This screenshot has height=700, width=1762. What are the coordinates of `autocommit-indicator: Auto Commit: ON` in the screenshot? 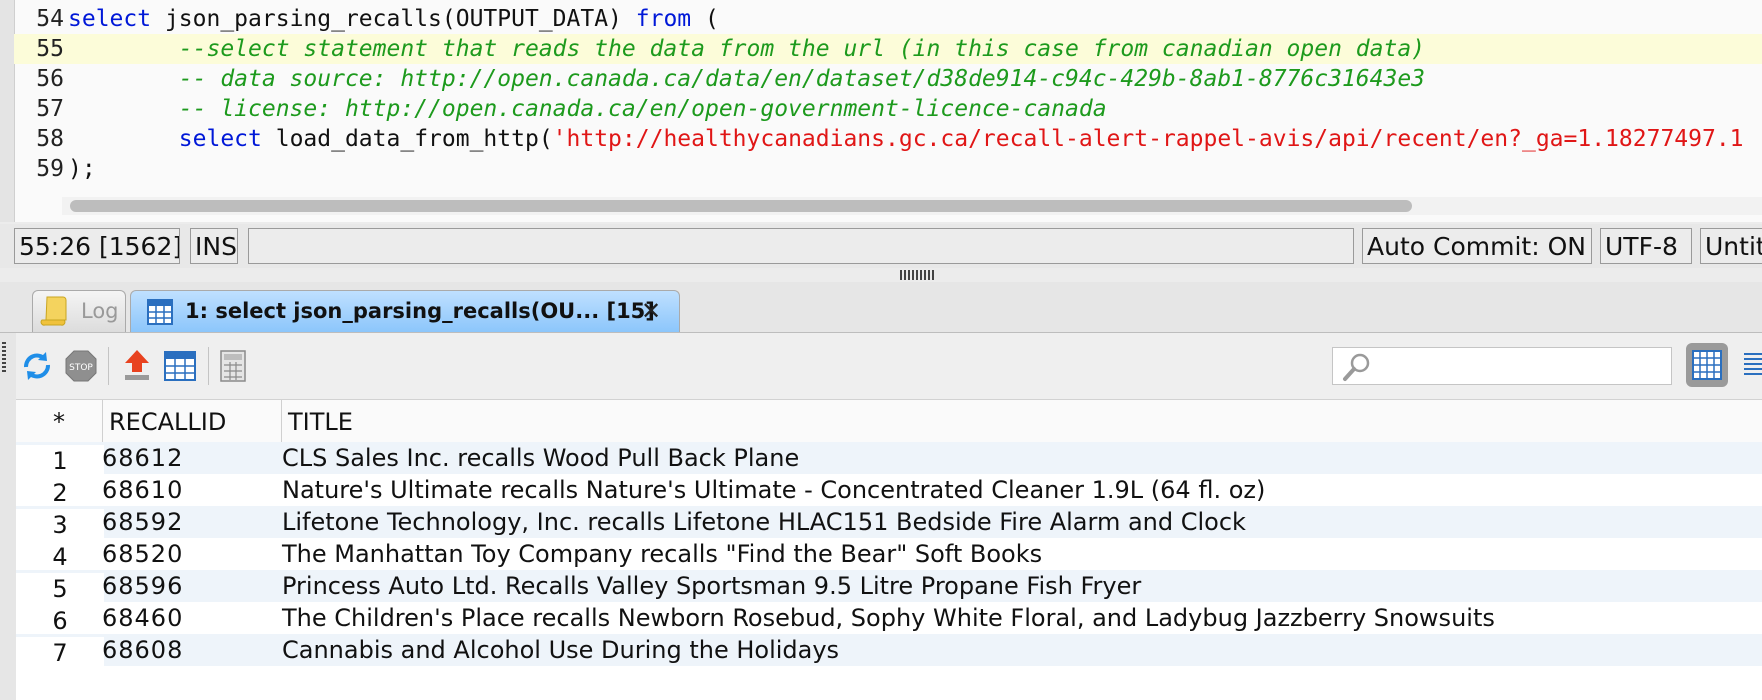 It's located at (1477, 246).